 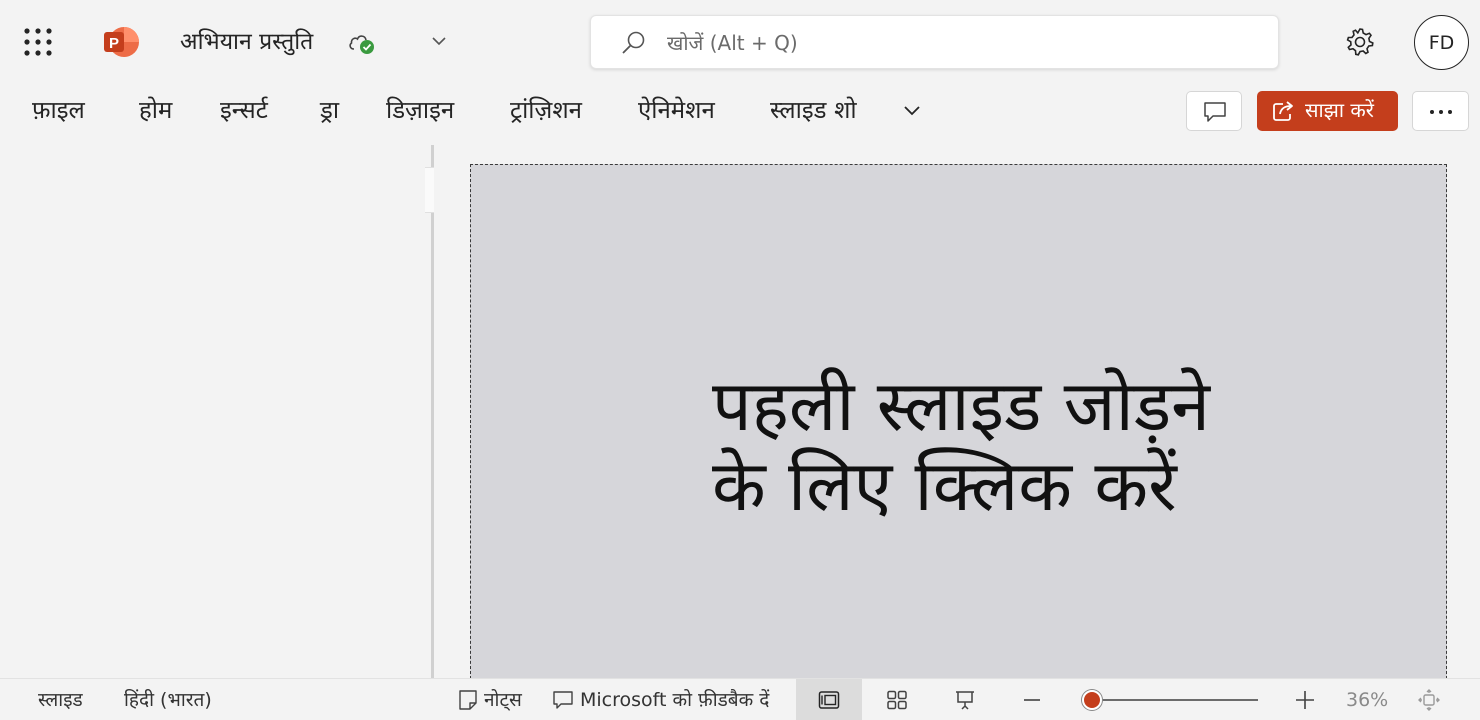 I want to click on tab-insert: इन्सर्ट, so click(x=244, y=110).